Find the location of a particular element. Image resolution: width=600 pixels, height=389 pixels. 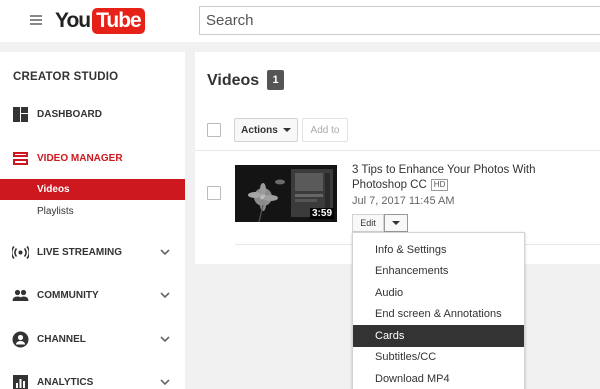

sidebar-item-label: CHANNEL is located at coordinates (61, 339).